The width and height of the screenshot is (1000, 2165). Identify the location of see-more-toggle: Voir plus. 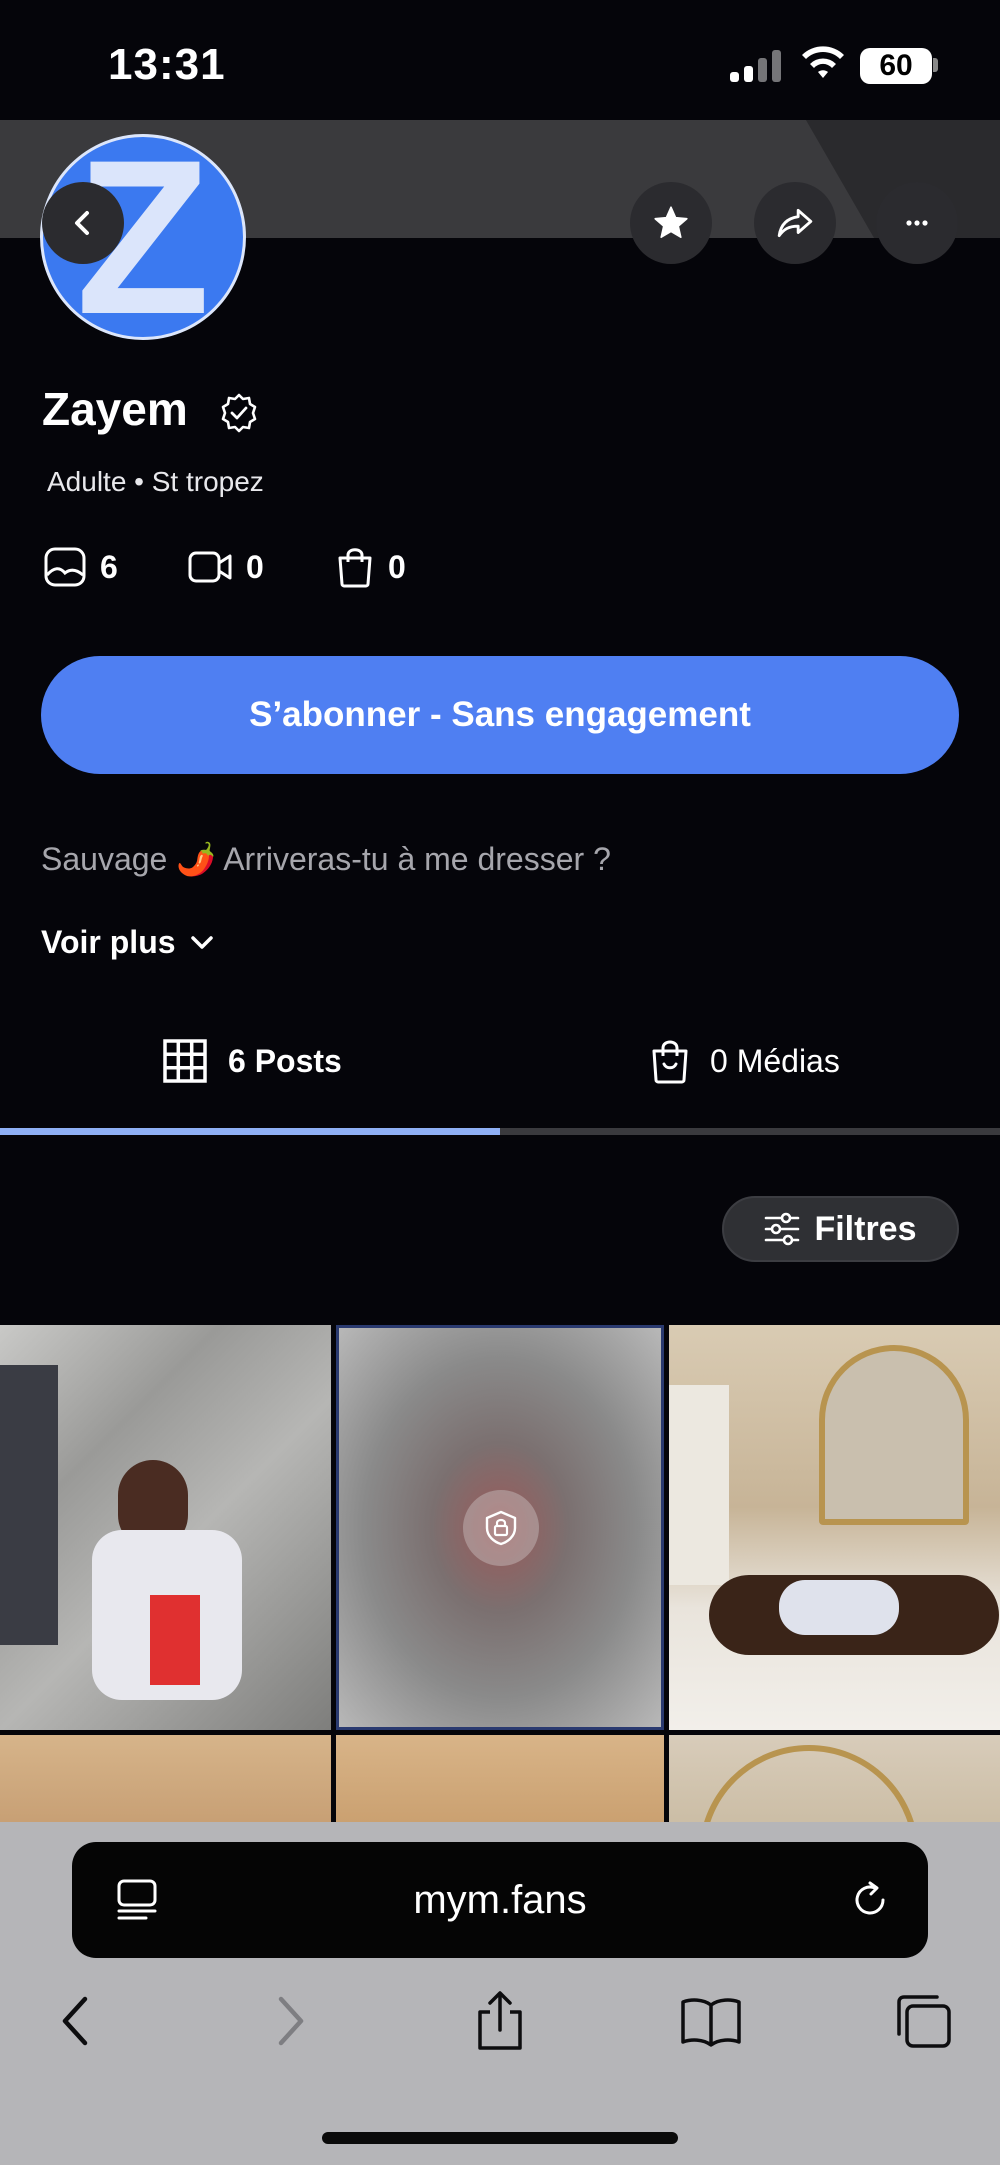
(128, 942).